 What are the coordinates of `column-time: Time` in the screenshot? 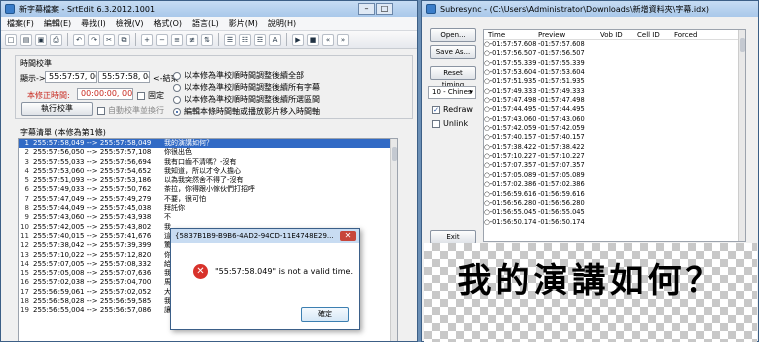 It's located at (511, 34).